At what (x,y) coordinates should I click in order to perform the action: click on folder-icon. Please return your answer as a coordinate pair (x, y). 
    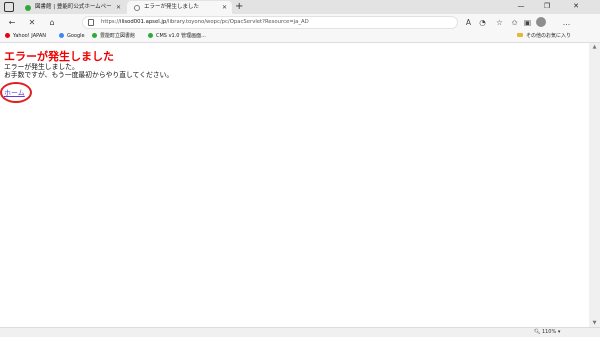
    Looking at the image, I should click on (520, 34).